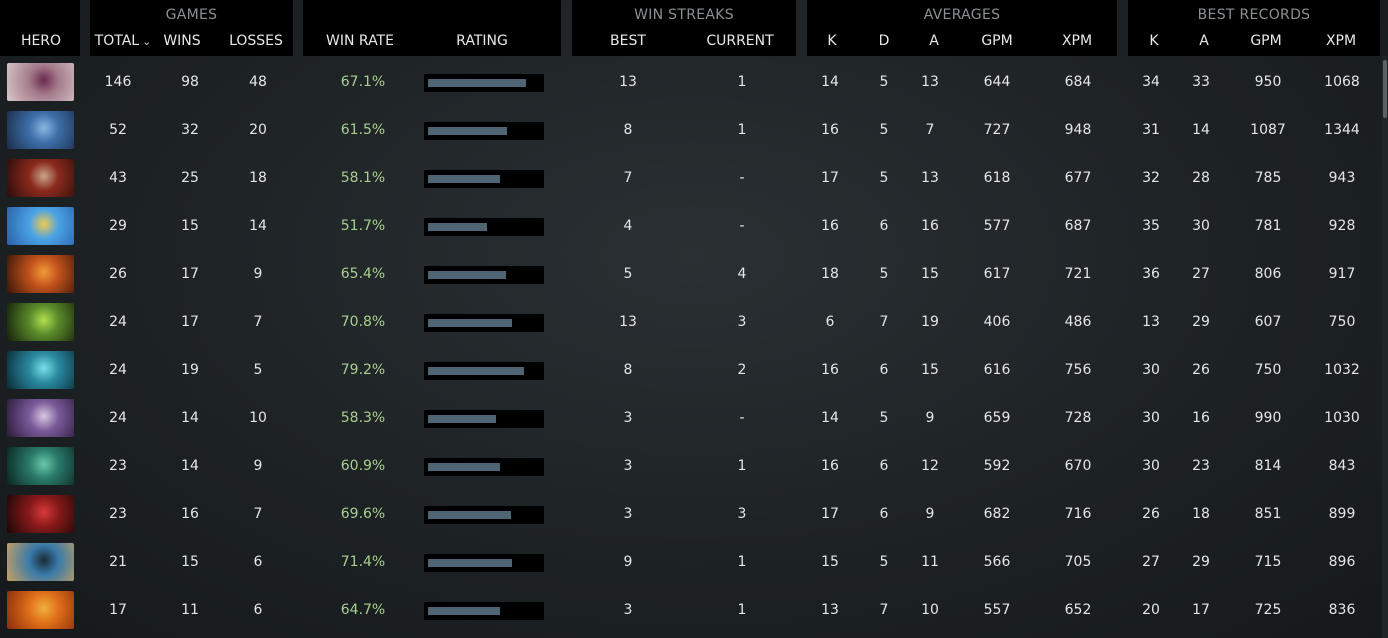  Describe the element at coordinates (997, 370) in the screenshot. I see `avg-gpm-cell: 616` at that location.